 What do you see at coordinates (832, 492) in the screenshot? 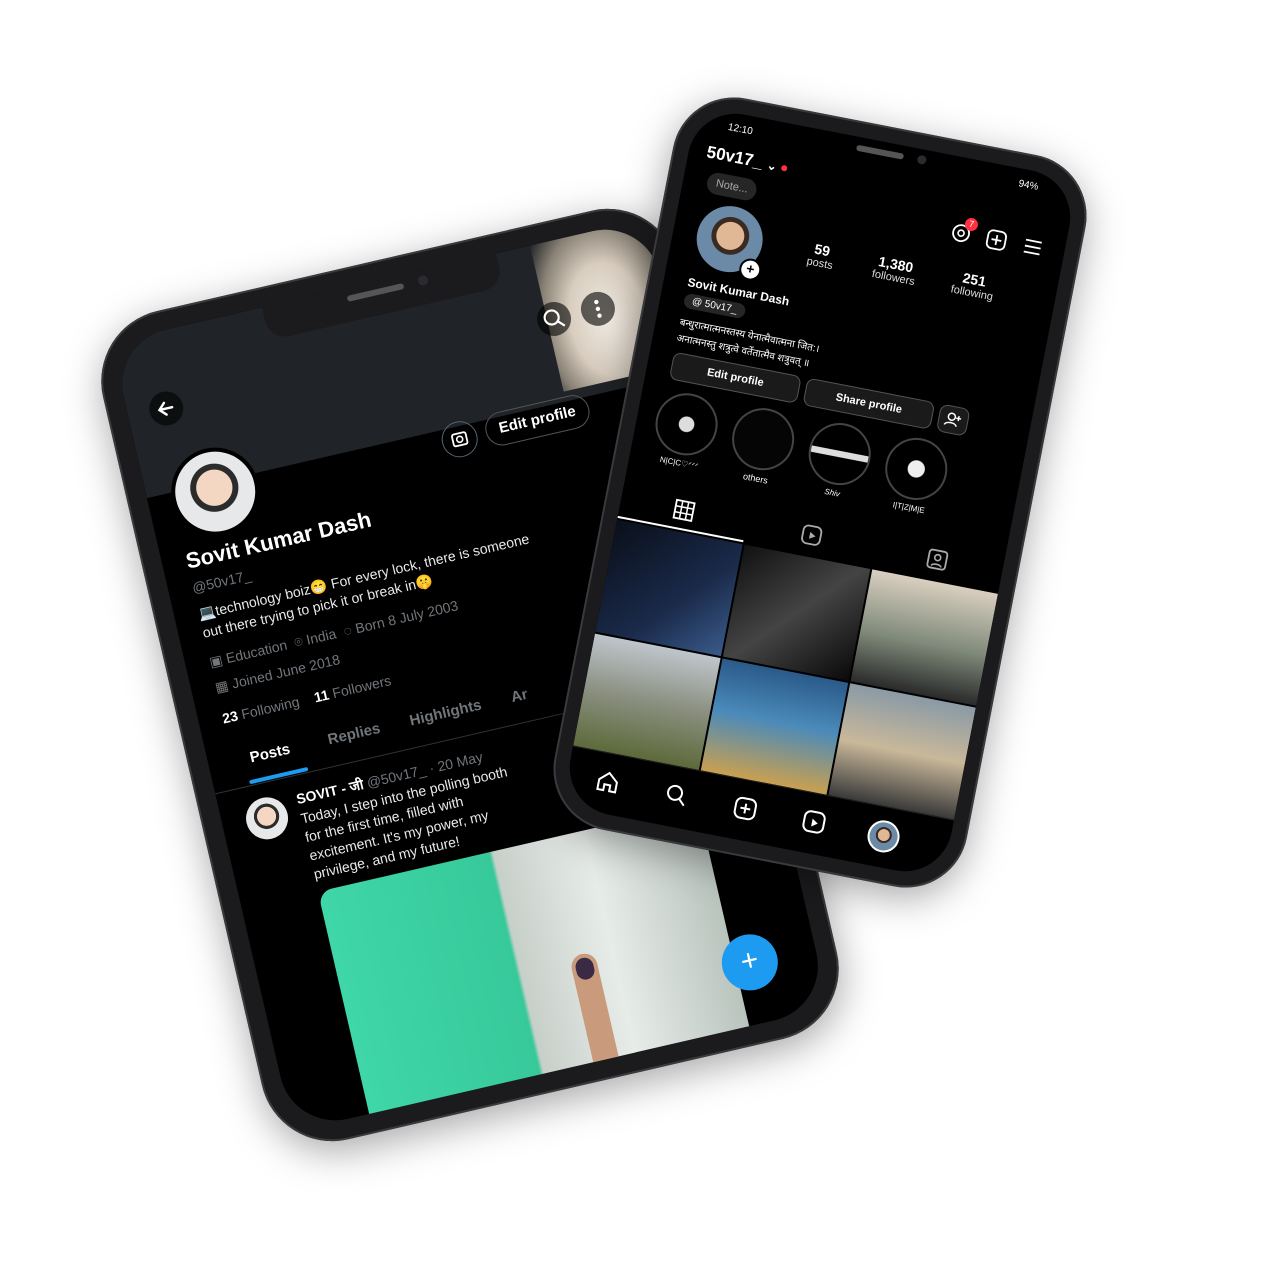
I see `highlight-label: Shiv` at bounding box center [832, 492].